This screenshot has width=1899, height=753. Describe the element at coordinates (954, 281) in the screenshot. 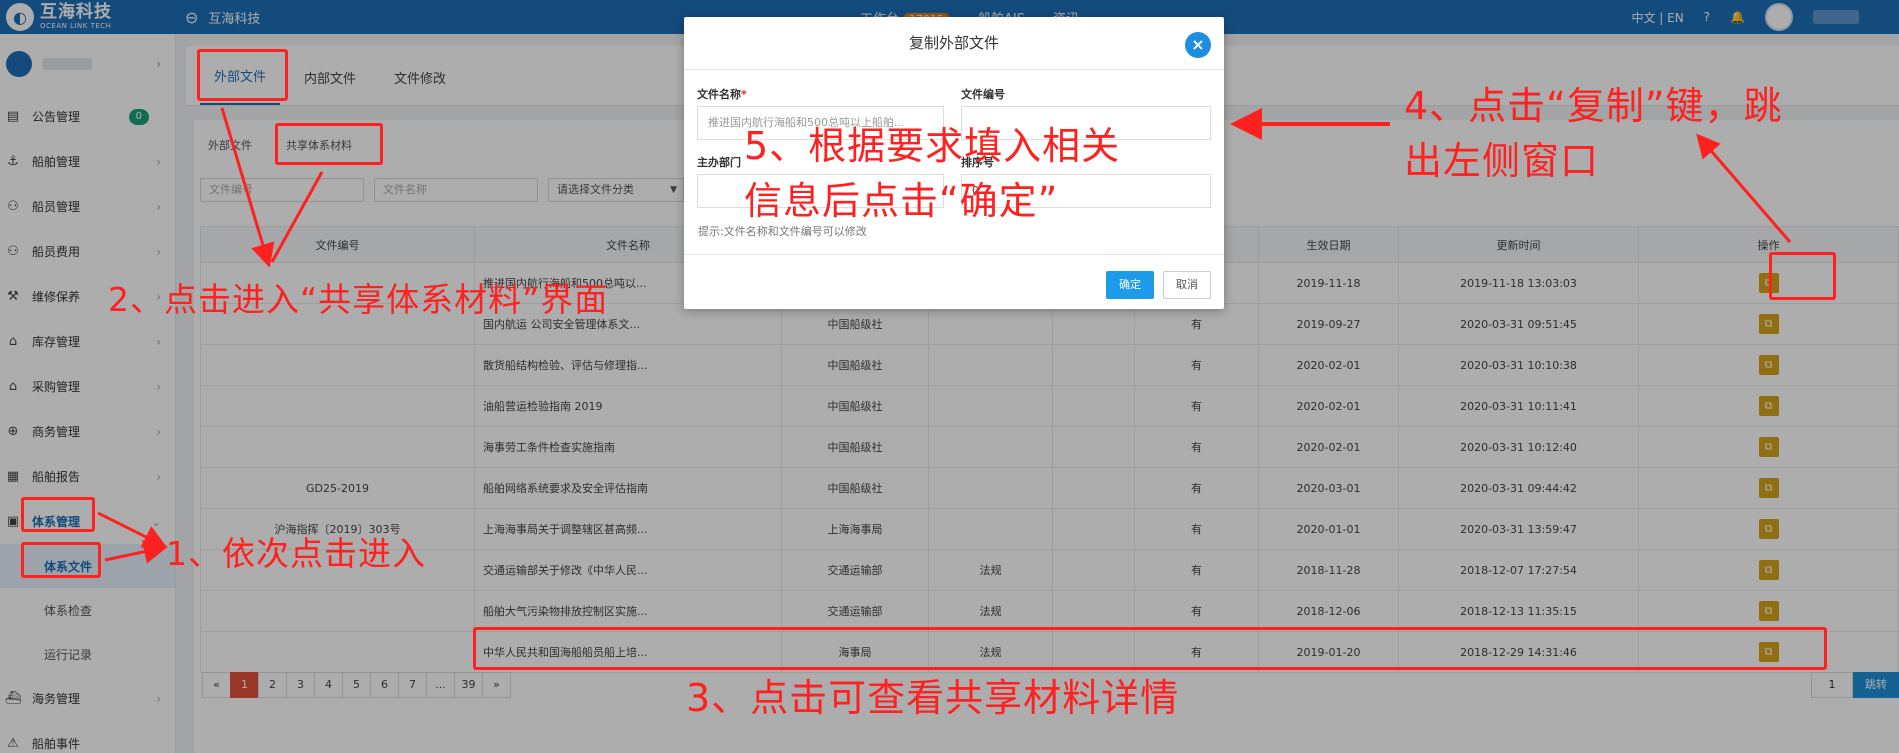

I see `modal-footer: 确定 取消` at that location.